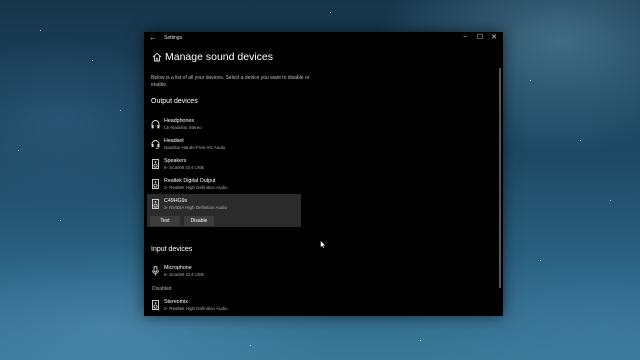  I want to click on device-name: Microphone, so click(178, 268).